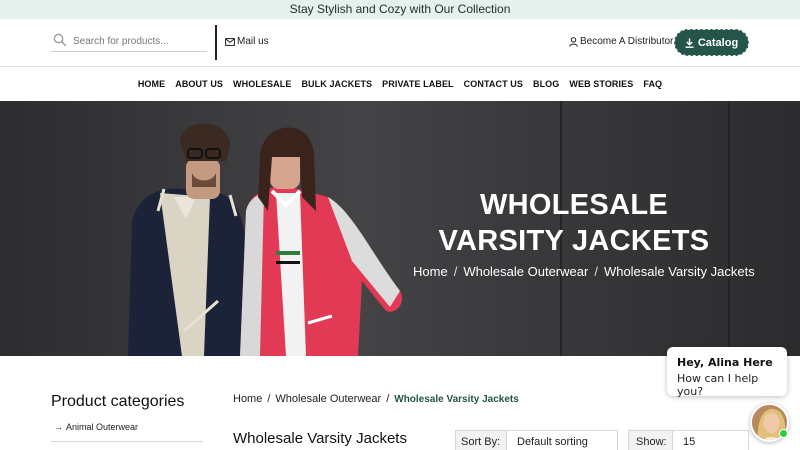 The width and height of the screenshot is (800, 450). I want to click on nav-item-wholesale: WHOLESALE, so click(262, 84).